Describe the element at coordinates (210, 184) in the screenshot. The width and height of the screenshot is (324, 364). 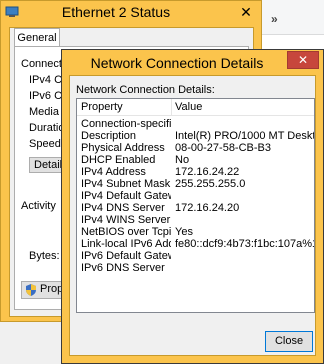
I see `row-value: 255.255.255.0` at that location.